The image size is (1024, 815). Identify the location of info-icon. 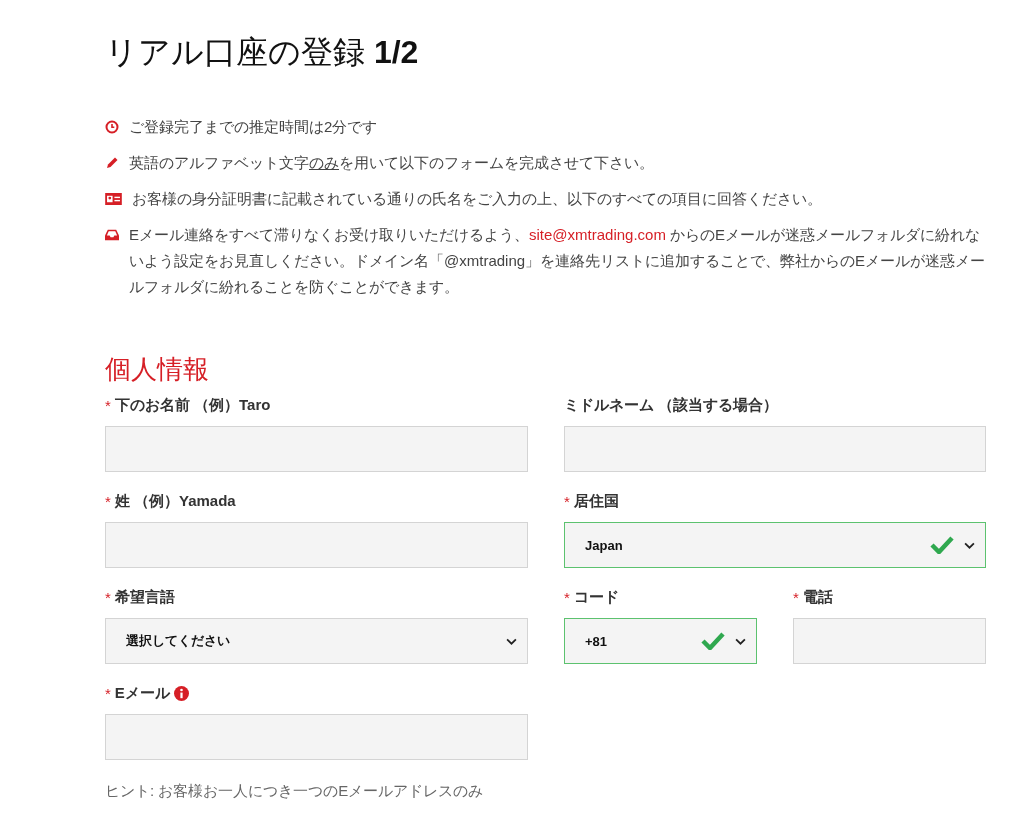
(181, 693).